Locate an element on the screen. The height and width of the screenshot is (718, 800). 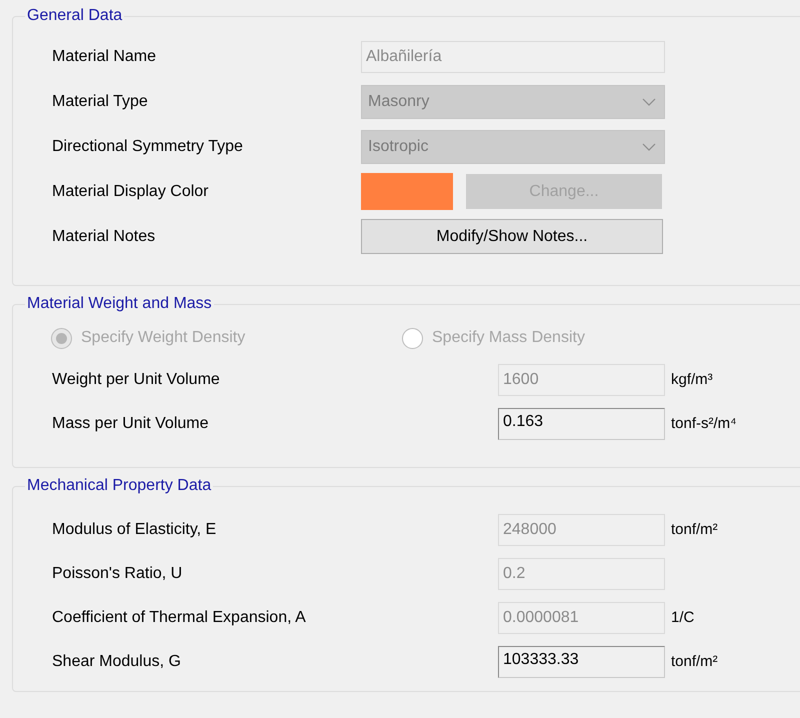
unit-label: tonf-s²/m⁴ is located at coordinates (704, 424).